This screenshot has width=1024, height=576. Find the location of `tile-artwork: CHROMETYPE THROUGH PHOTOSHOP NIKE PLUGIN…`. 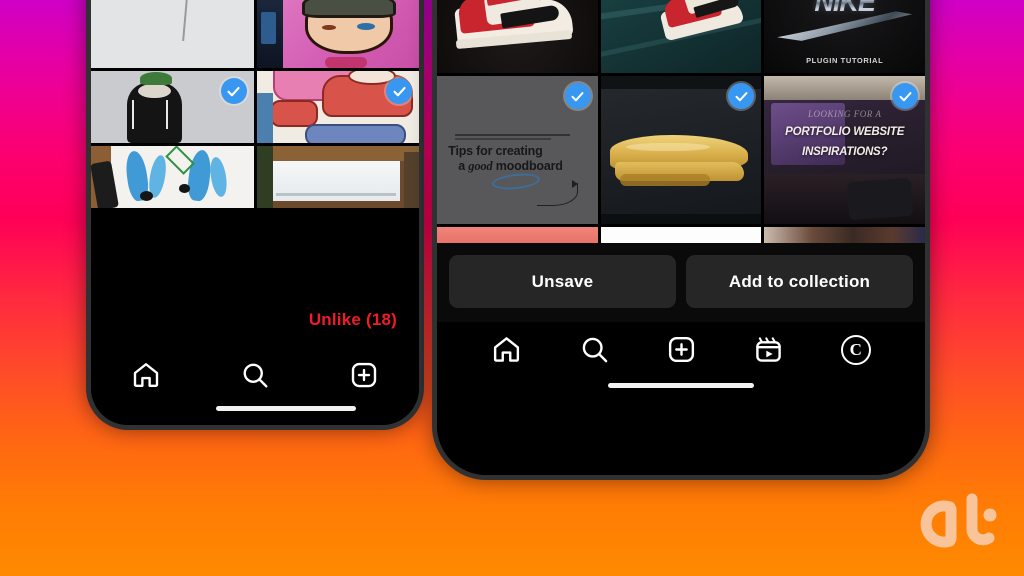

tile-artwork: CHROMETYPE THROUGH PHOTOSHOP NIKE PLUGIN… is located at coordinates (844, 36).